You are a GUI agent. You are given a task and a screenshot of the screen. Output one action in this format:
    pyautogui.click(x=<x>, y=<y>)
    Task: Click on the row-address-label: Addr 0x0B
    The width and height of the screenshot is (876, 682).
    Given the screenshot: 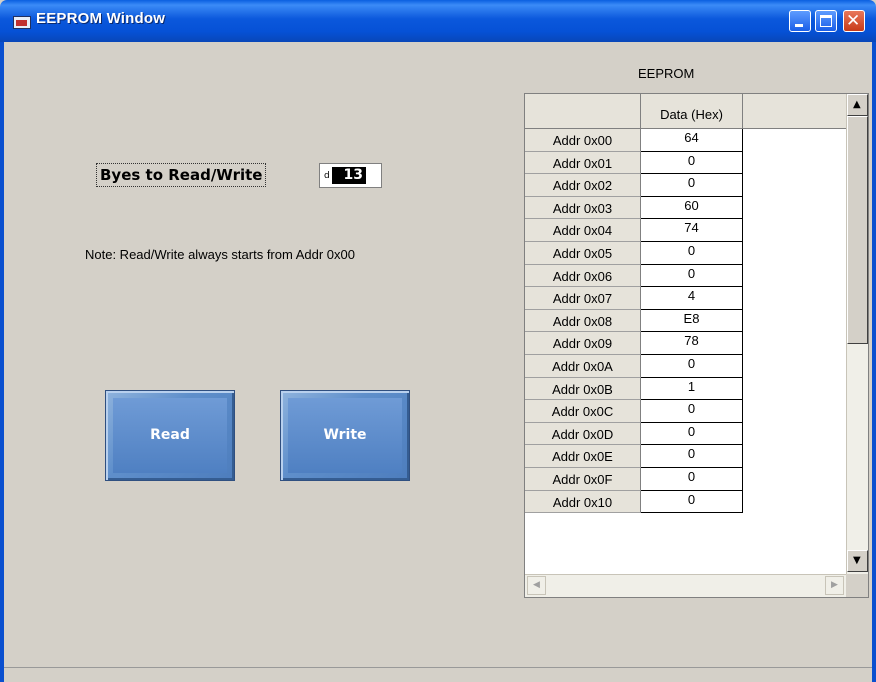 What is the action you would take?
    pyautogui.click(x=583, y=389)
    